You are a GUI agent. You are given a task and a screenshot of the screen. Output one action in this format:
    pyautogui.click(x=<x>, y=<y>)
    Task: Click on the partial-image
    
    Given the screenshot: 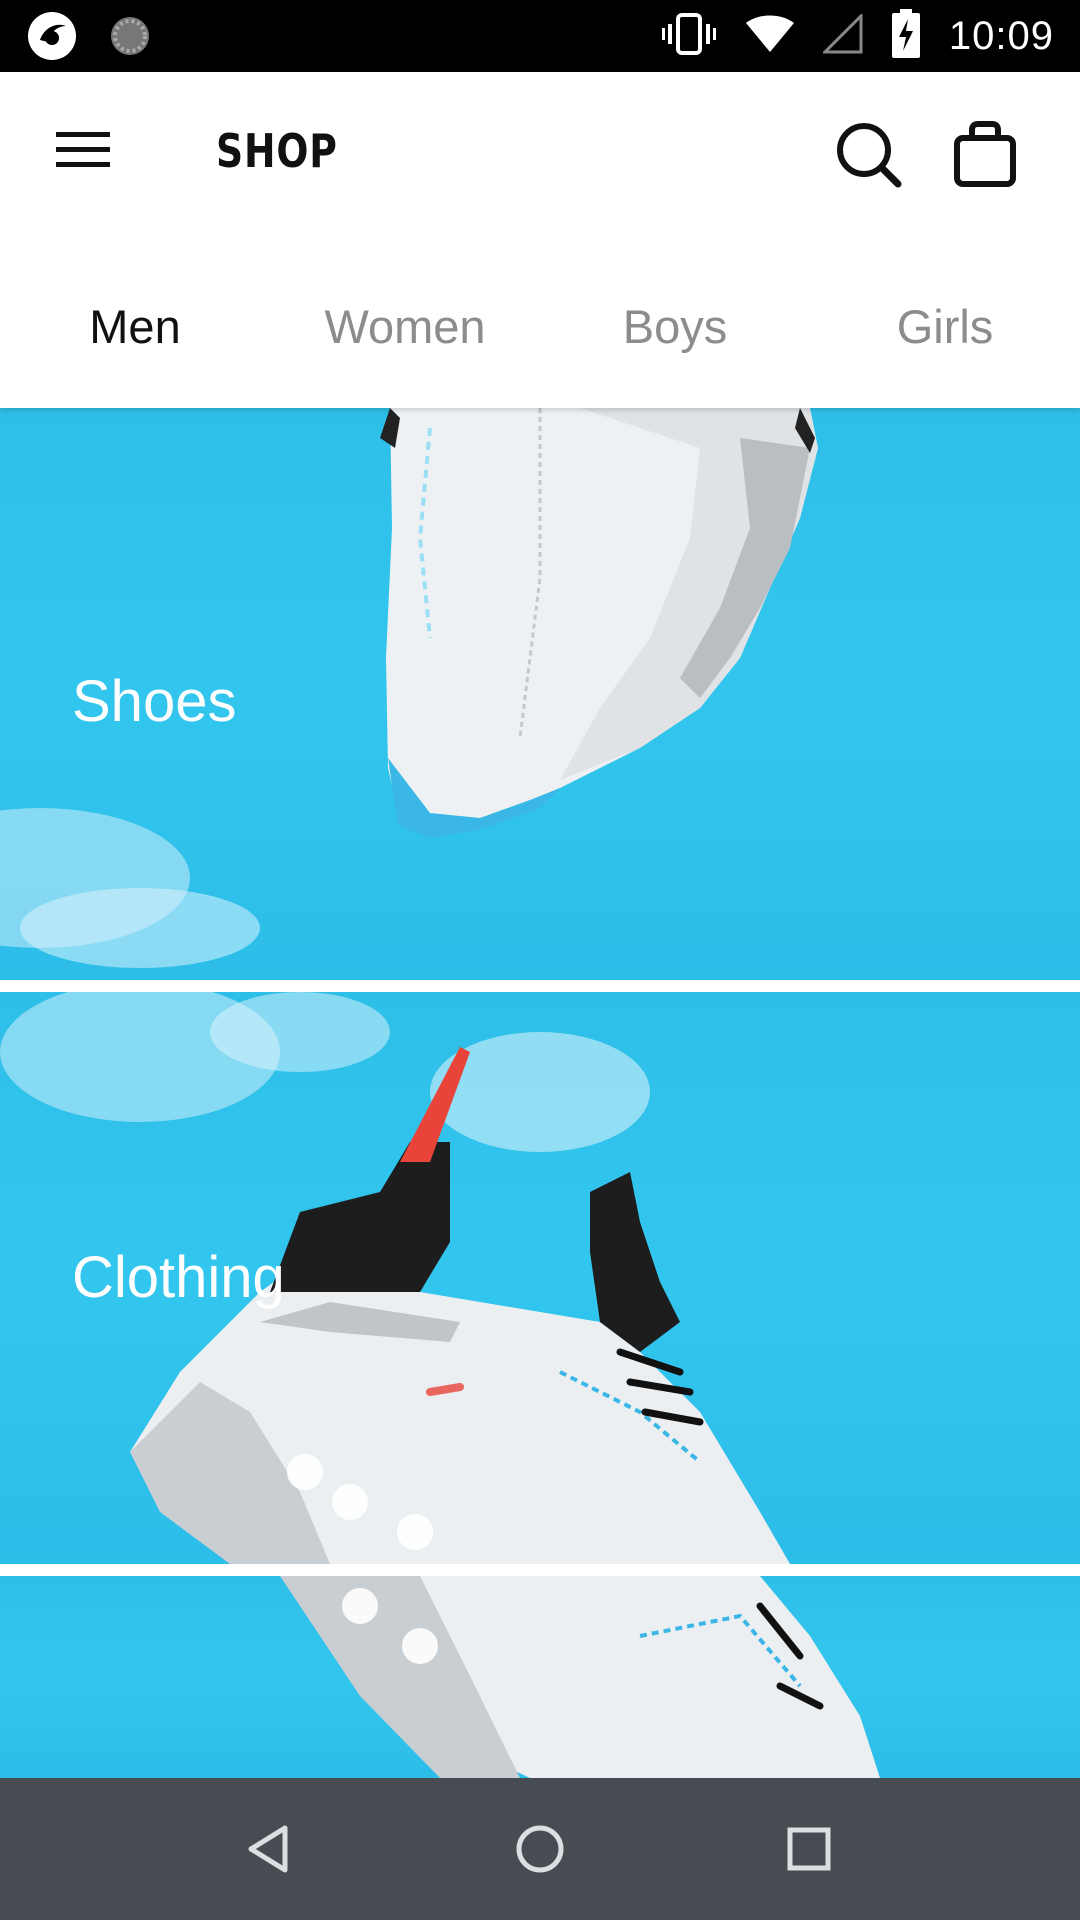 What is the action you would take?
    pyautogui.click(x=580, y=1677)
    